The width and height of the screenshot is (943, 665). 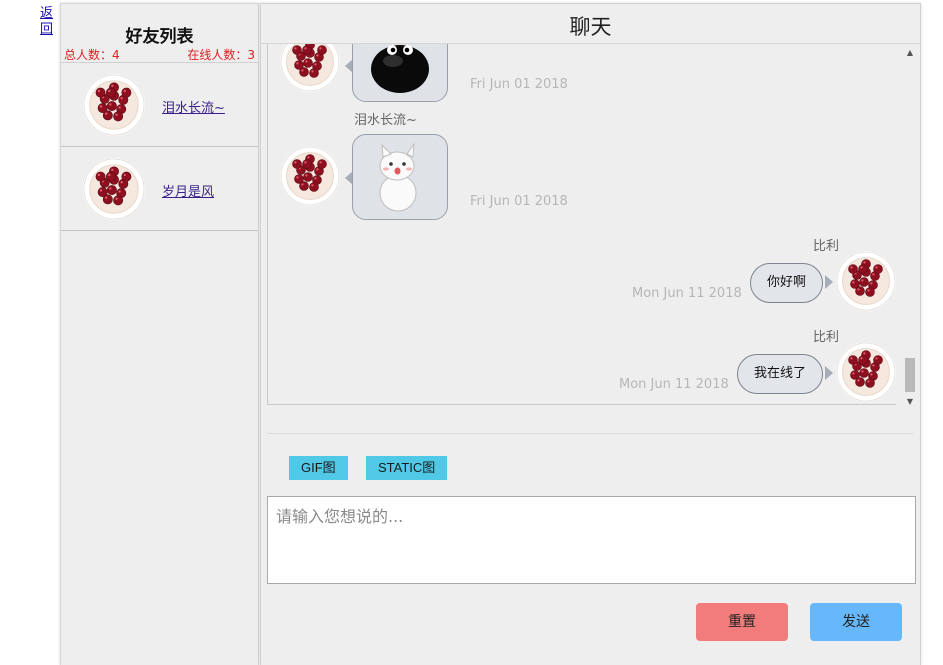 What do you see at coordinates (159, 189) in the screenshot?
I see `friend-item: 岁月是风` at bounding box center [159, 189].